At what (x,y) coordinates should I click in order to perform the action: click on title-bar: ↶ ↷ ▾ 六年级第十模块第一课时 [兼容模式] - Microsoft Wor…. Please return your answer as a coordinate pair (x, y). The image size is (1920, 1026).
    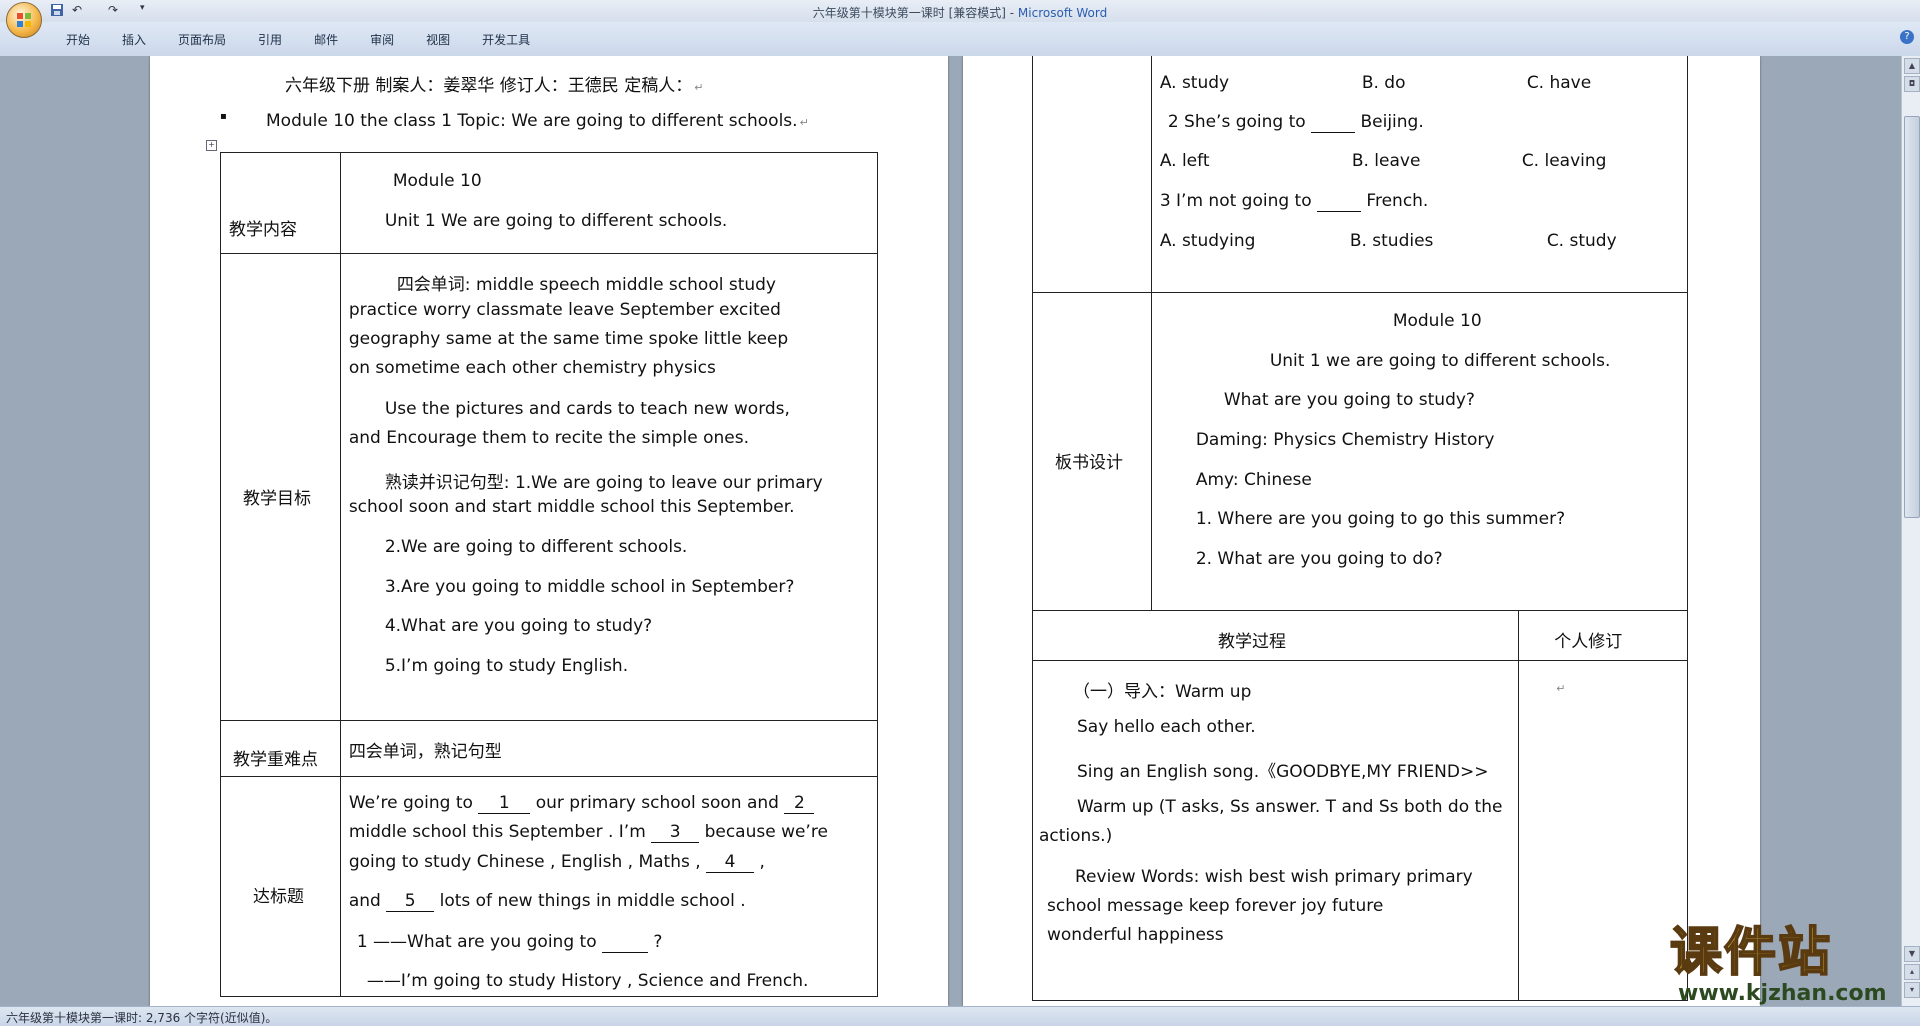
    Looking at the image, I should click on (960, 11).